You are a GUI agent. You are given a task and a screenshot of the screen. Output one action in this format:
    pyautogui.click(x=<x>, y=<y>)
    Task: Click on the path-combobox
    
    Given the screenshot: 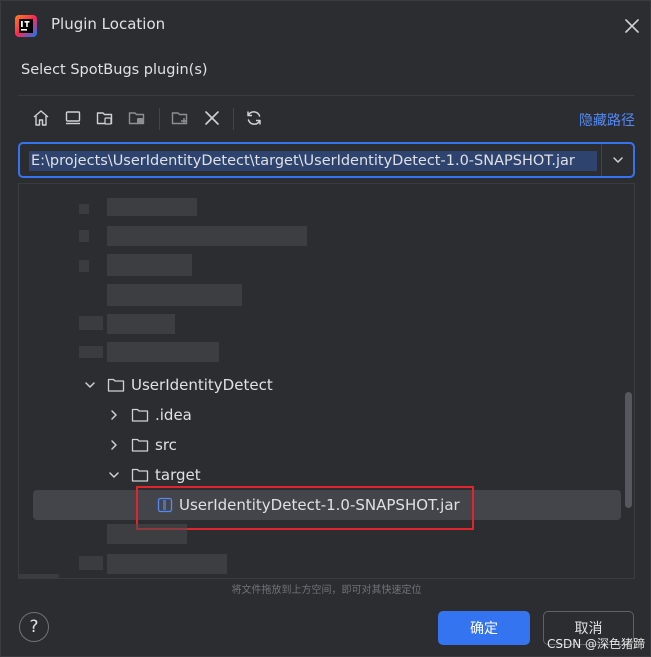 What is the action you would take?
    pyautogui.click(x=326, y=160)
    